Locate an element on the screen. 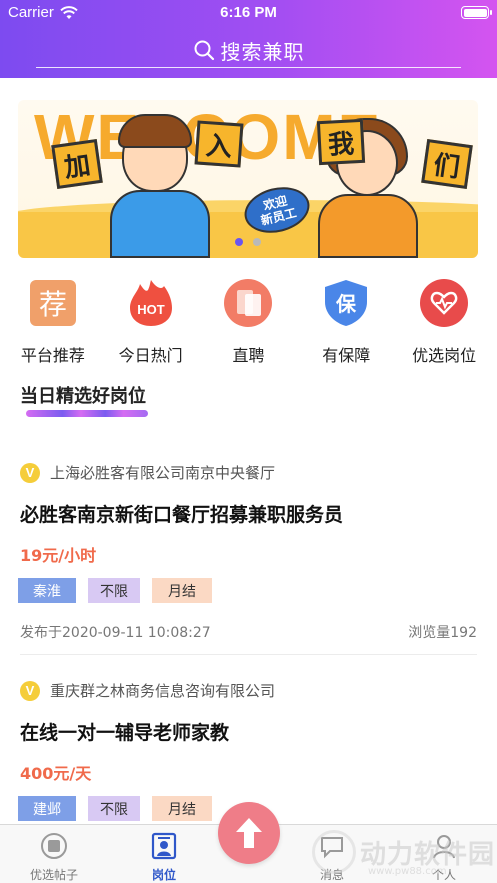 This screenshot has width=497, height=883. hot-icon: HOT is located at coordinates (151, 303).